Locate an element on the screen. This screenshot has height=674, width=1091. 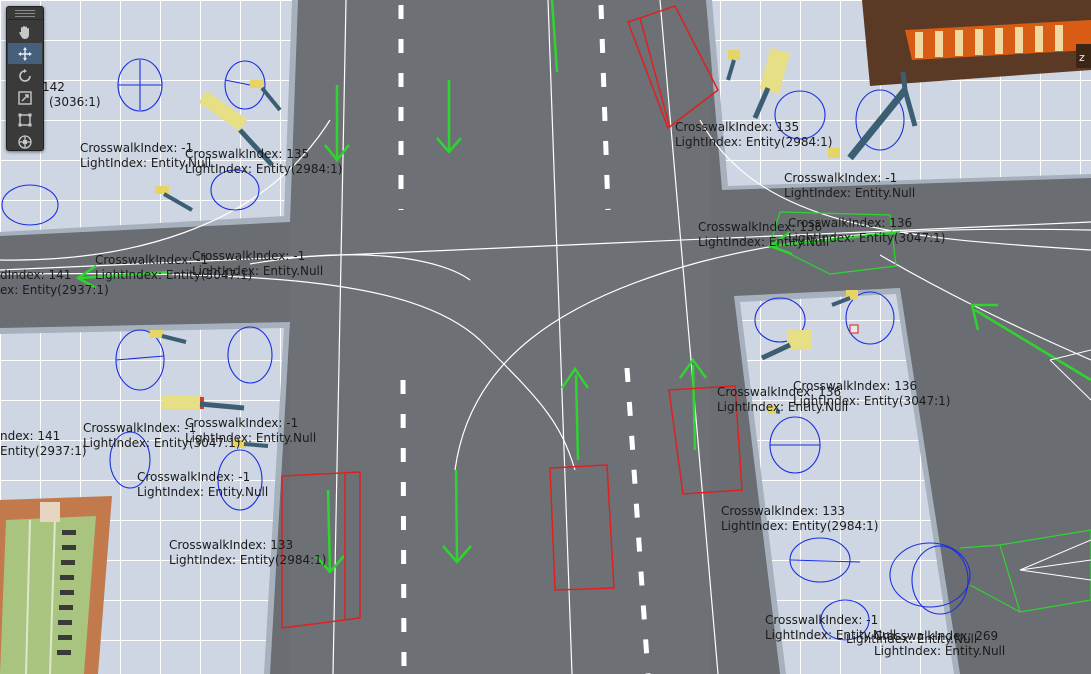
move-icon is located at coordinates (25, 53).